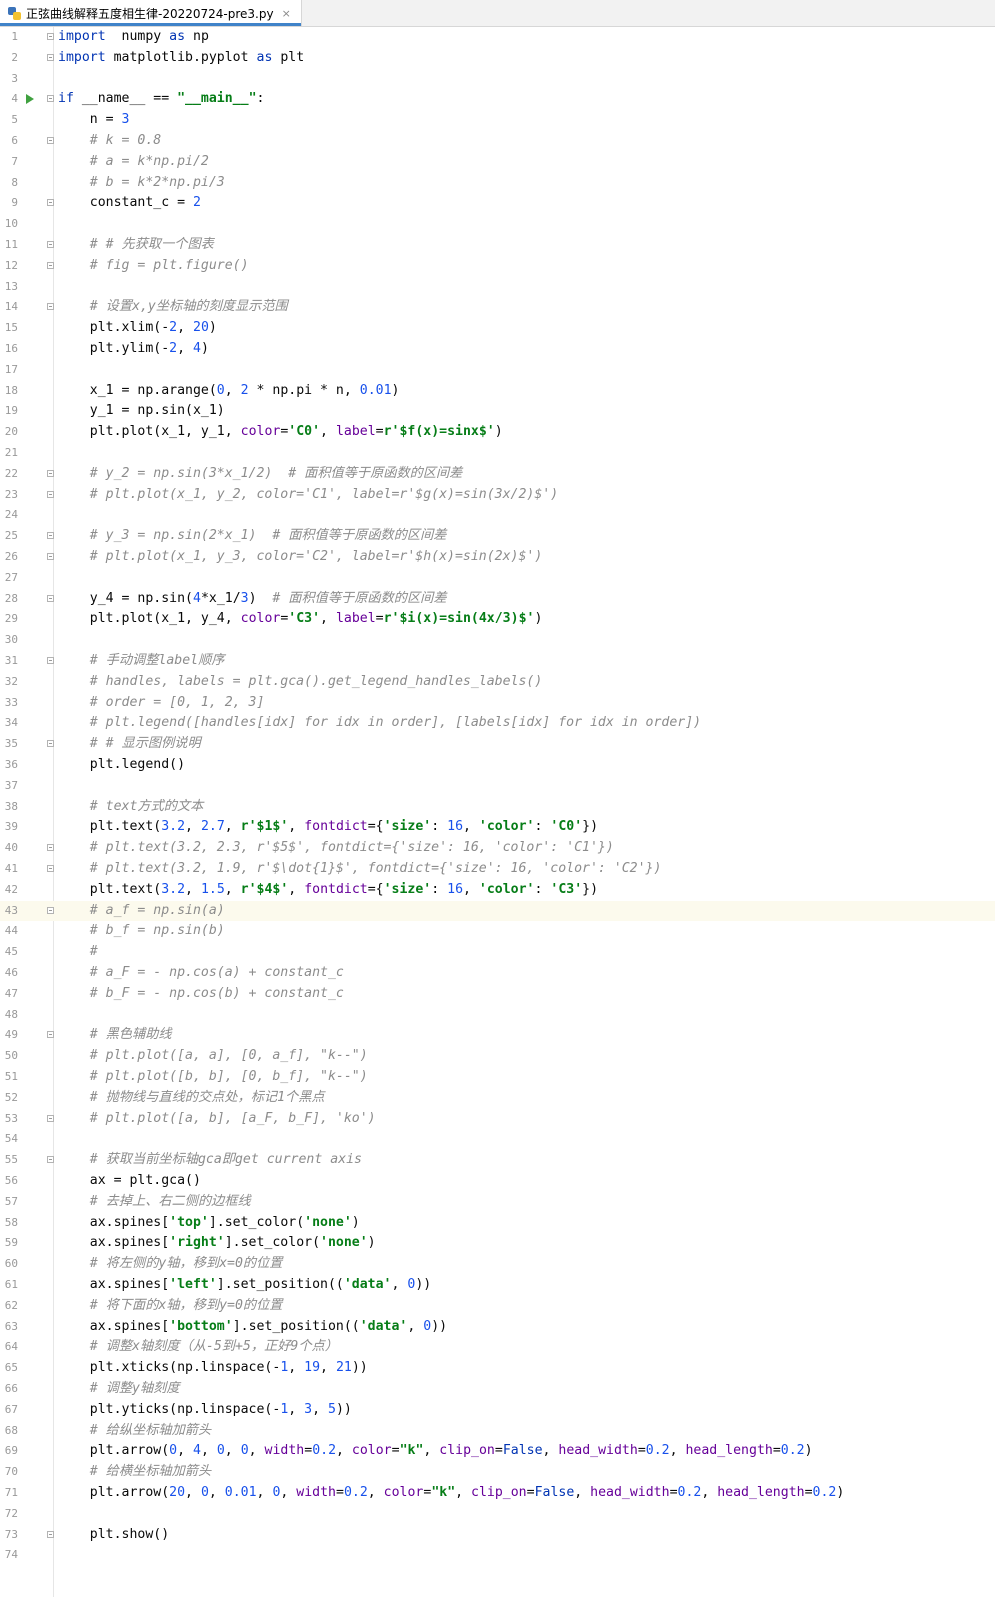 The height and width of the screenshot is (1597, 995). What do you see at coordinates (497, 79) in the screenshot?
I see `code-line: 3` at bounding box center [497, 79].